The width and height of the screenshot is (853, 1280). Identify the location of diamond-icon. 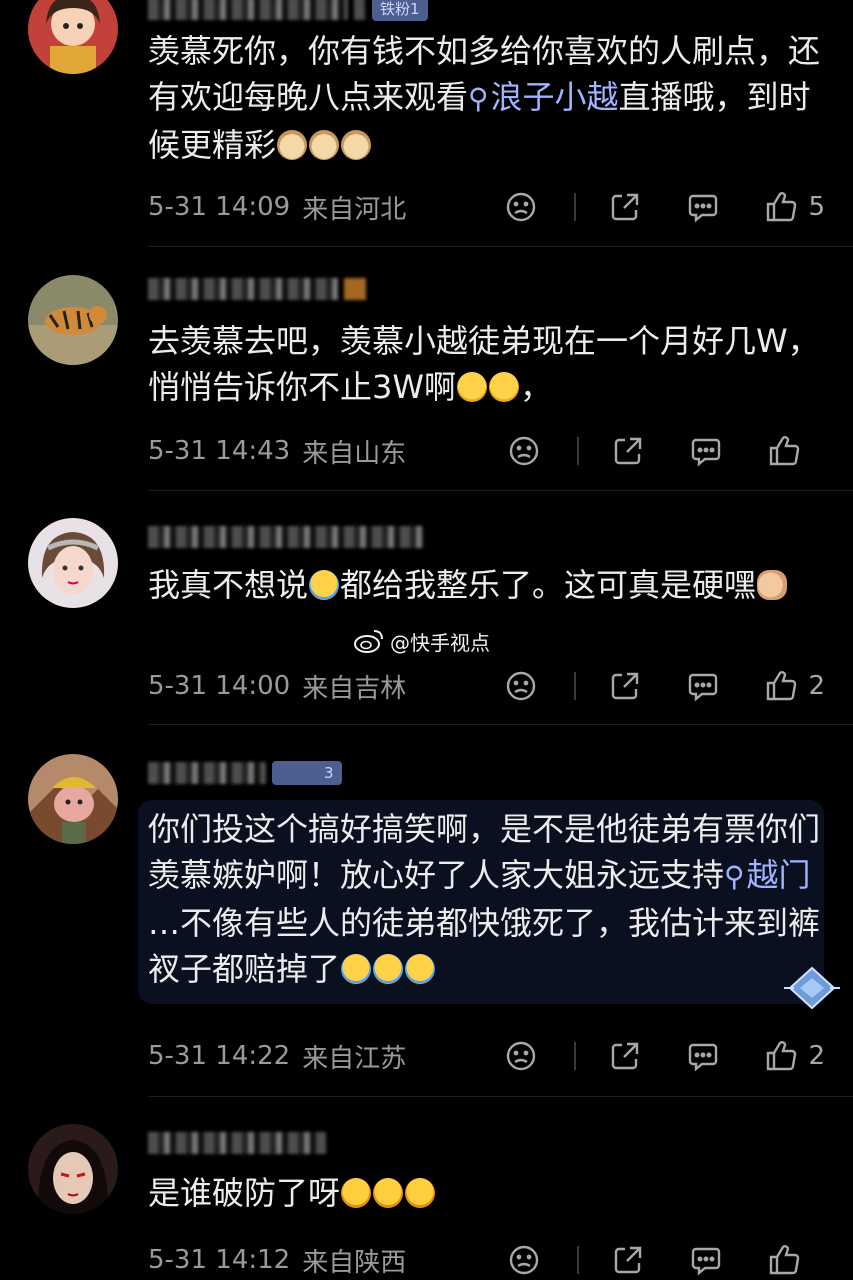
(812, 988).